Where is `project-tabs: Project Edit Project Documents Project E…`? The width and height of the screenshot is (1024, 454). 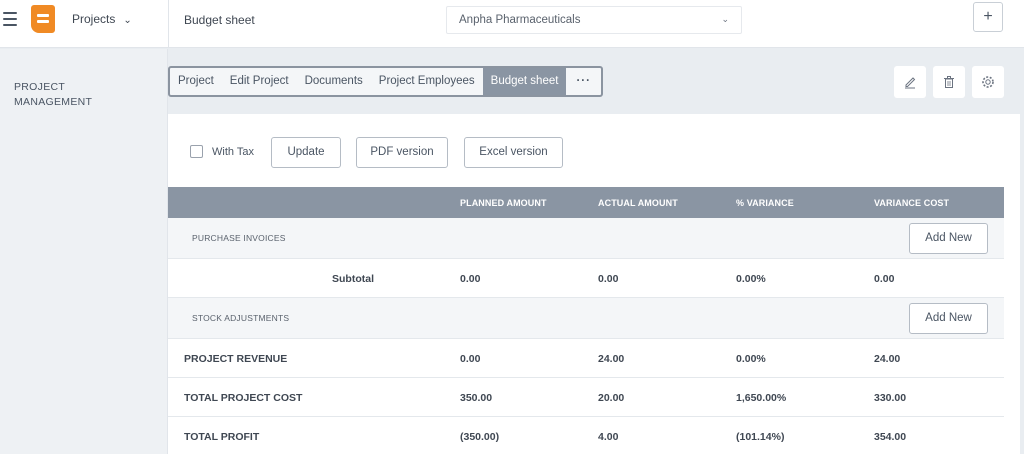 project-tabs: Project Edit Project Documents Project E… is located at coordinates (385, 81).